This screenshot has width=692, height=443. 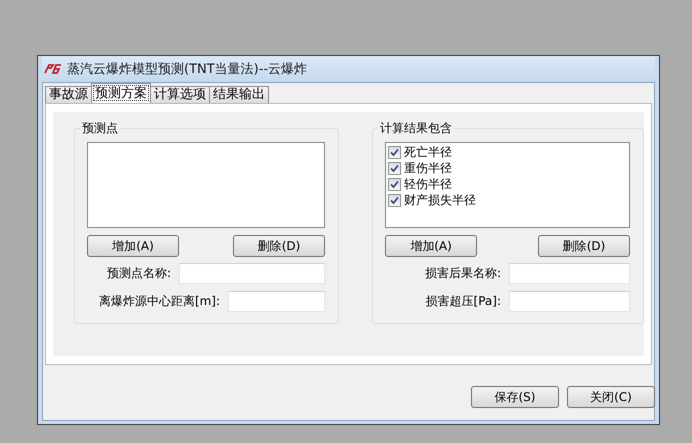 What do you see at coordinates (159, 301) in the screenshot?
I see `field-label: 离爆炸源中心距离[m]:` at bounding box center [159, 301].